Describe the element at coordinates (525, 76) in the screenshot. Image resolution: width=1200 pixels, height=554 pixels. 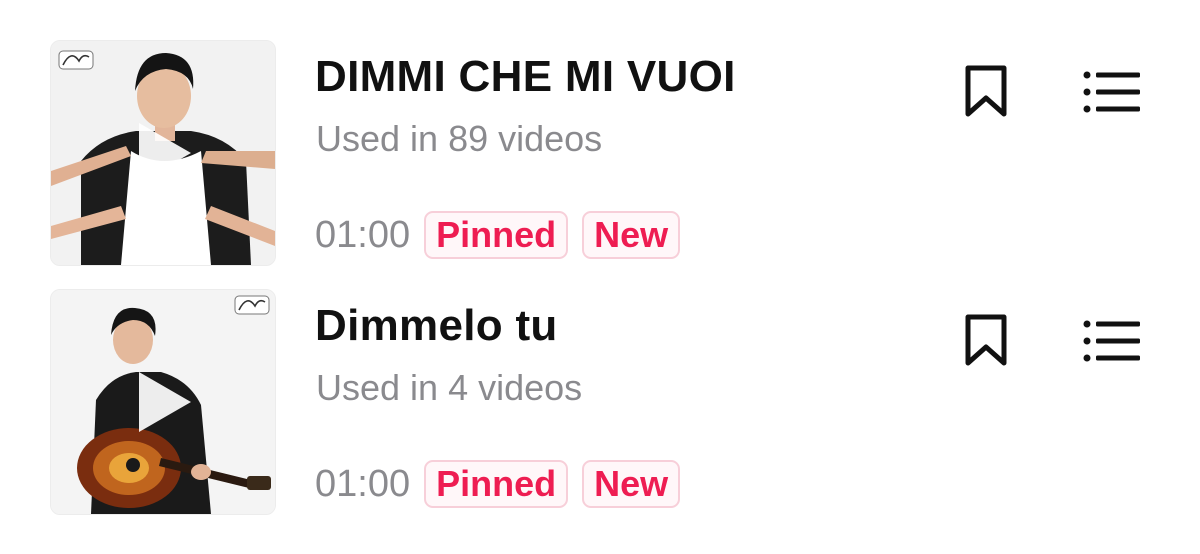
I see `track-title: DIMMI CHE MI VUOI` at that location.